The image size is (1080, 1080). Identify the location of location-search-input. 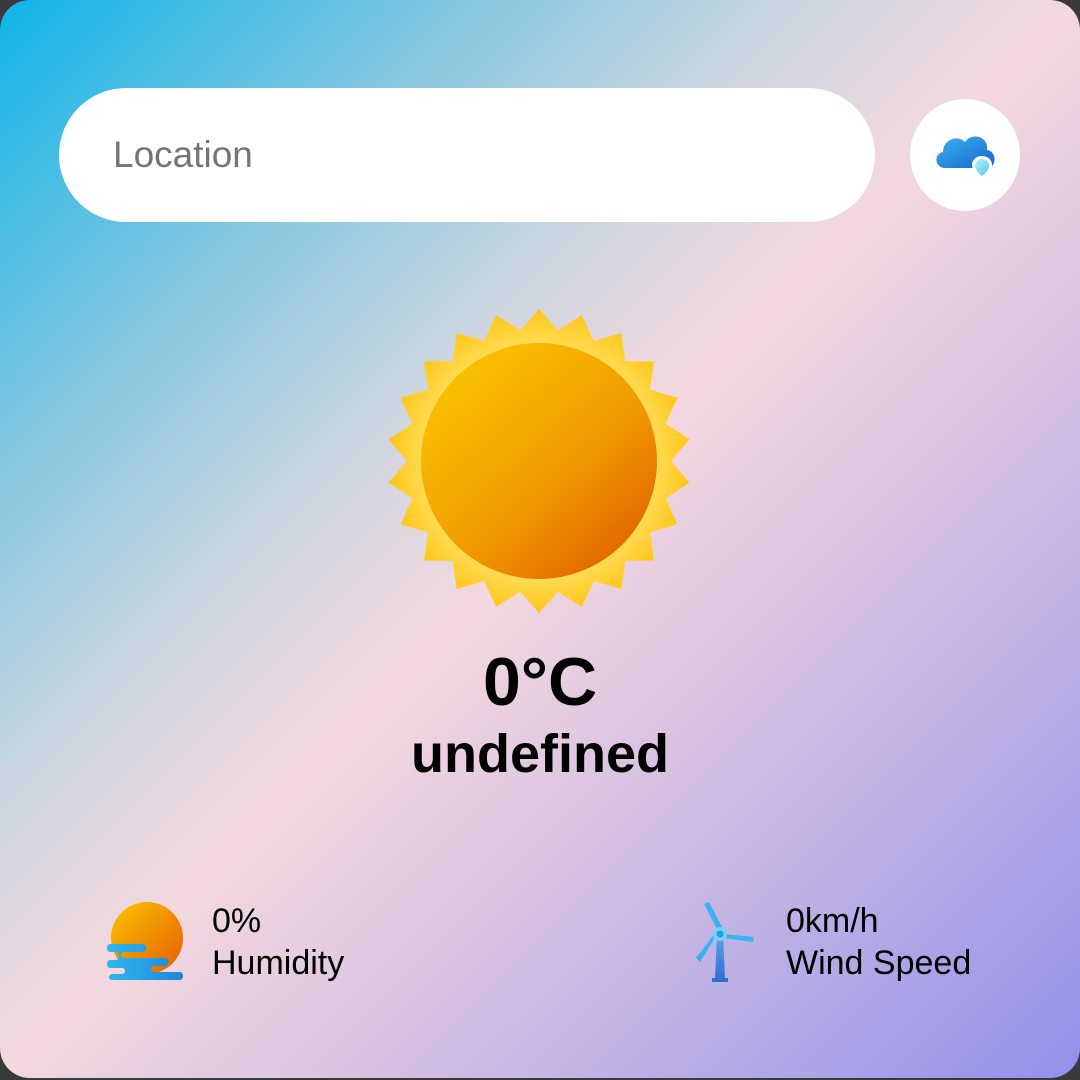
(467, 155).